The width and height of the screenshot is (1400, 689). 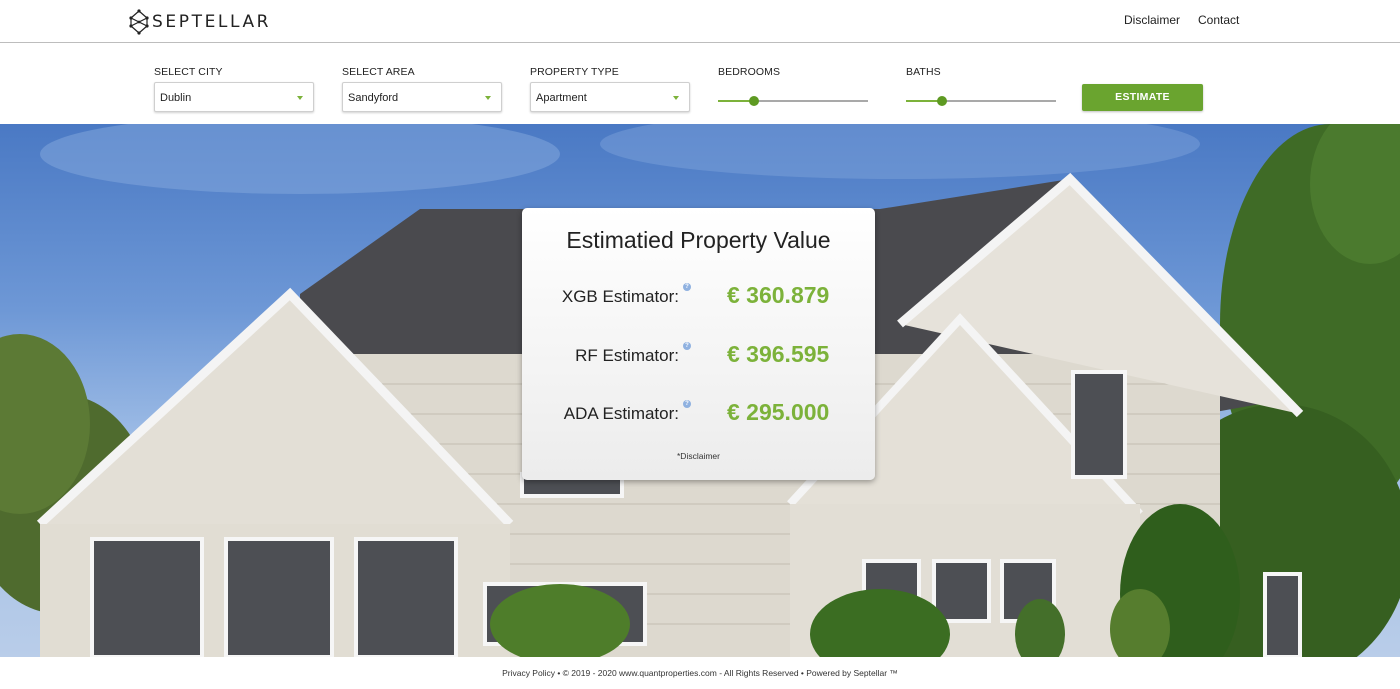 What do you see at coordinates (981, 102) in the screenshot?
I see `baths-slider` at bounding box center [981, 102].